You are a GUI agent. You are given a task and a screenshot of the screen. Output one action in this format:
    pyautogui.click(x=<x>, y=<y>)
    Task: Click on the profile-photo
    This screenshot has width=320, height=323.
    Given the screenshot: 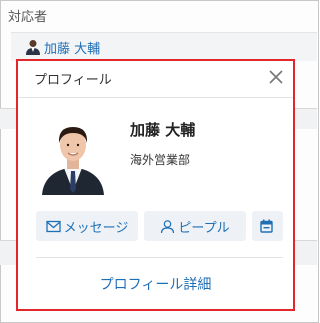 What is the action you would take?
    pyautogui.click(x=73, y=157)
    